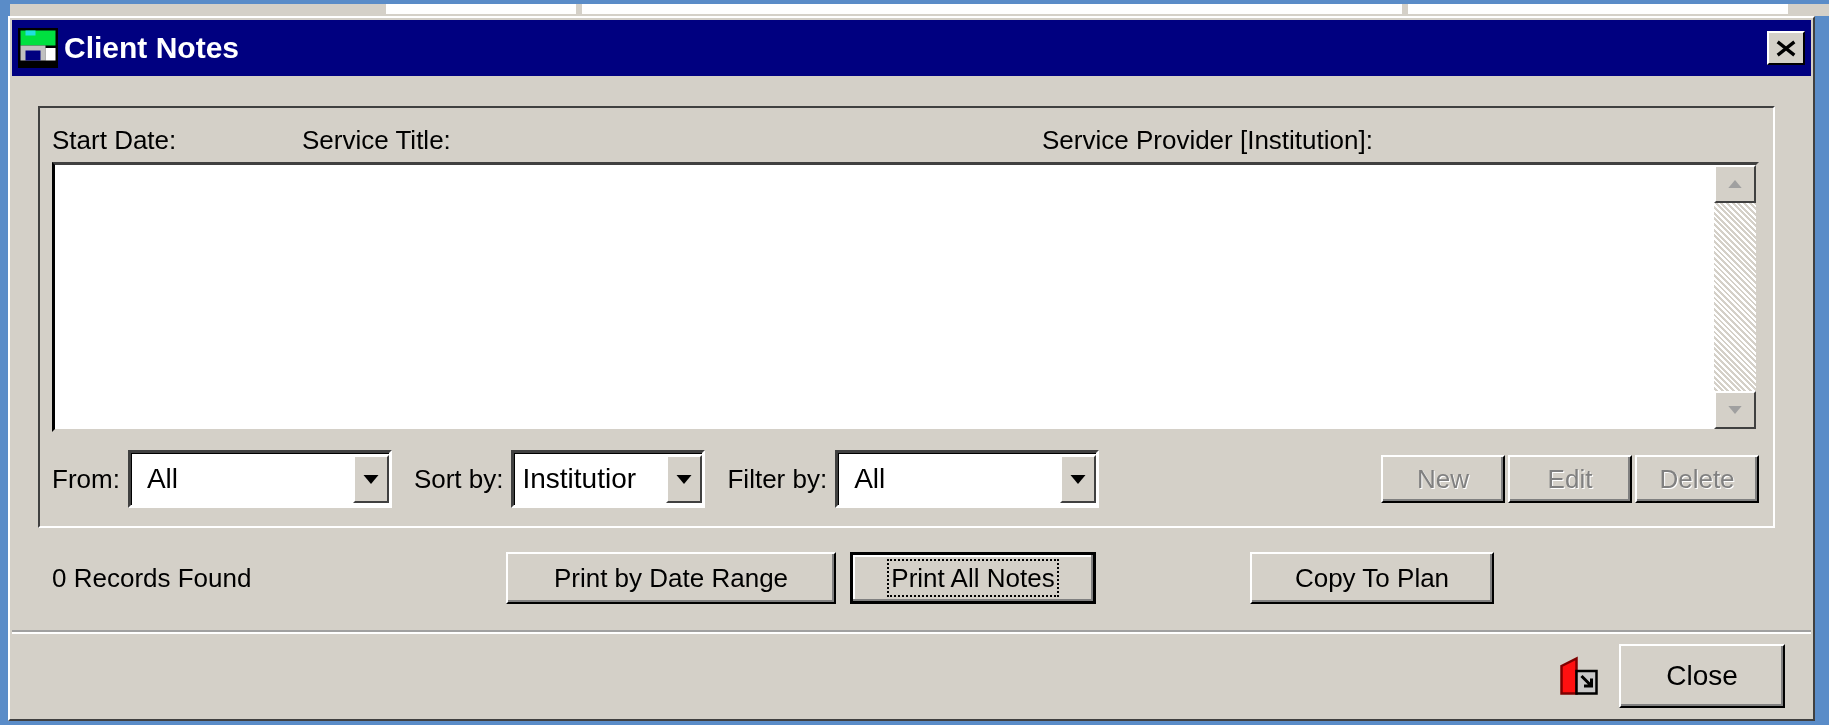  What do you see at coordinates (1735, 184) in the screenshot?
I see `scroll-up-icon` at bounding box center [1735, 184].